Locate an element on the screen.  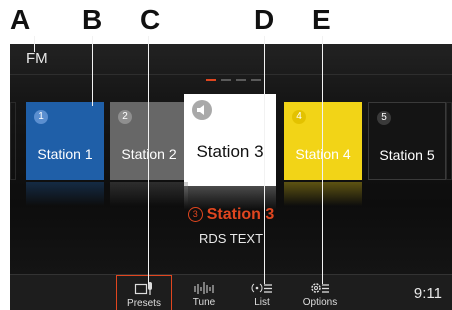
callout-b: B is located at coordinates (92, 19).